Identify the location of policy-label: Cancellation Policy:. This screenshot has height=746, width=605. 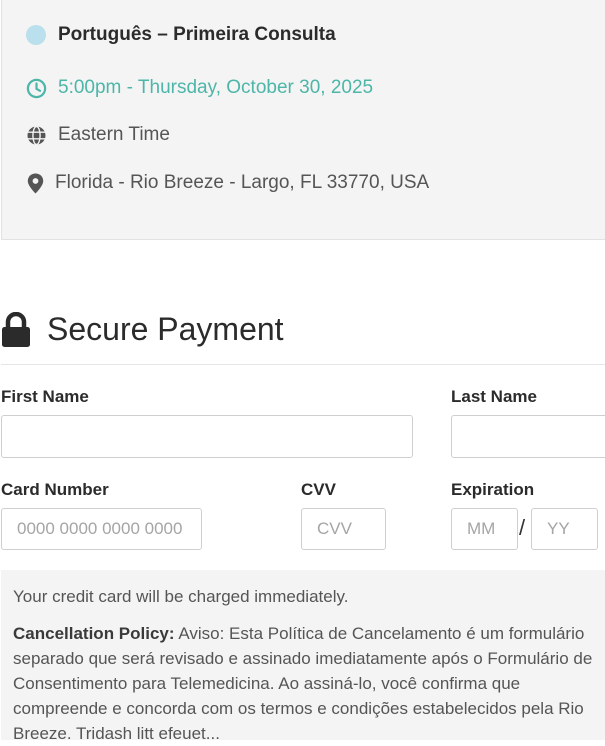
(94, 633).